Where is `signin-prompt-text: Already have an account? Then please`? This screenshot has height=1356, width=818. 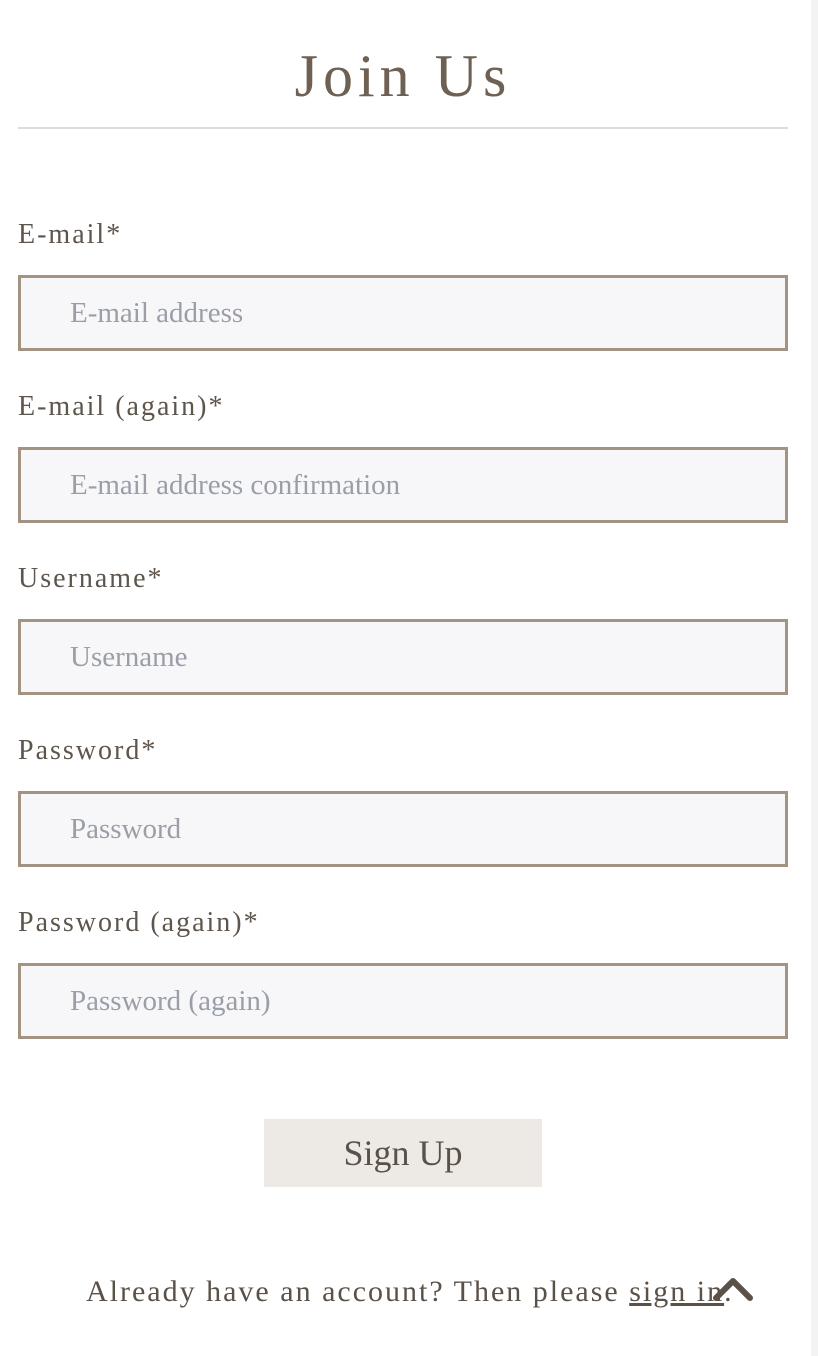
signin-prompt-text: Already have an account? Then please is located at coordinates (358, 1291).